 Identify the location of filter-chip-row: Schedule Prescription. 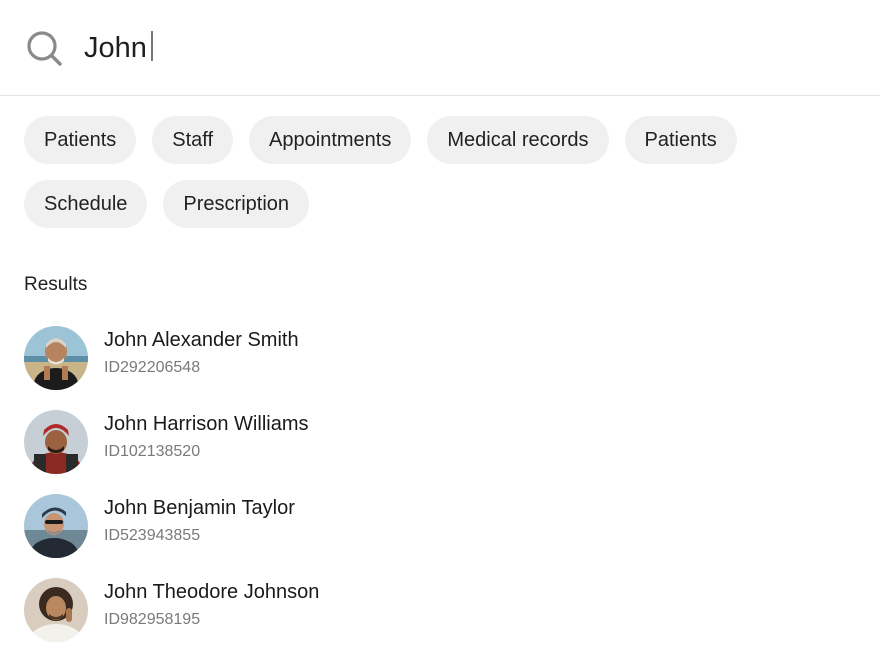
(444, 204).